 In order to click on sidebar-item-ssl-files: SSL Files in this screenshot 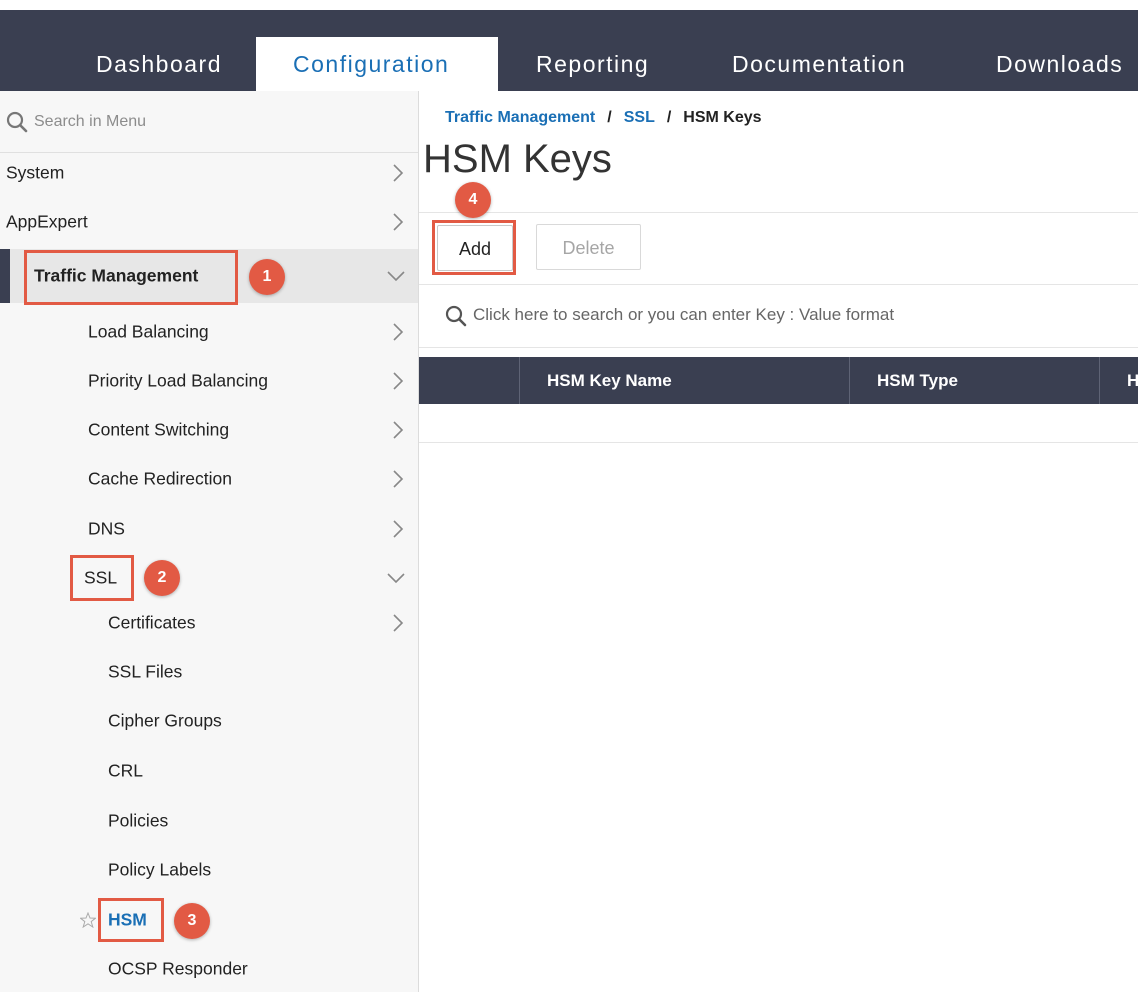, I will do `click(209, 672)`.